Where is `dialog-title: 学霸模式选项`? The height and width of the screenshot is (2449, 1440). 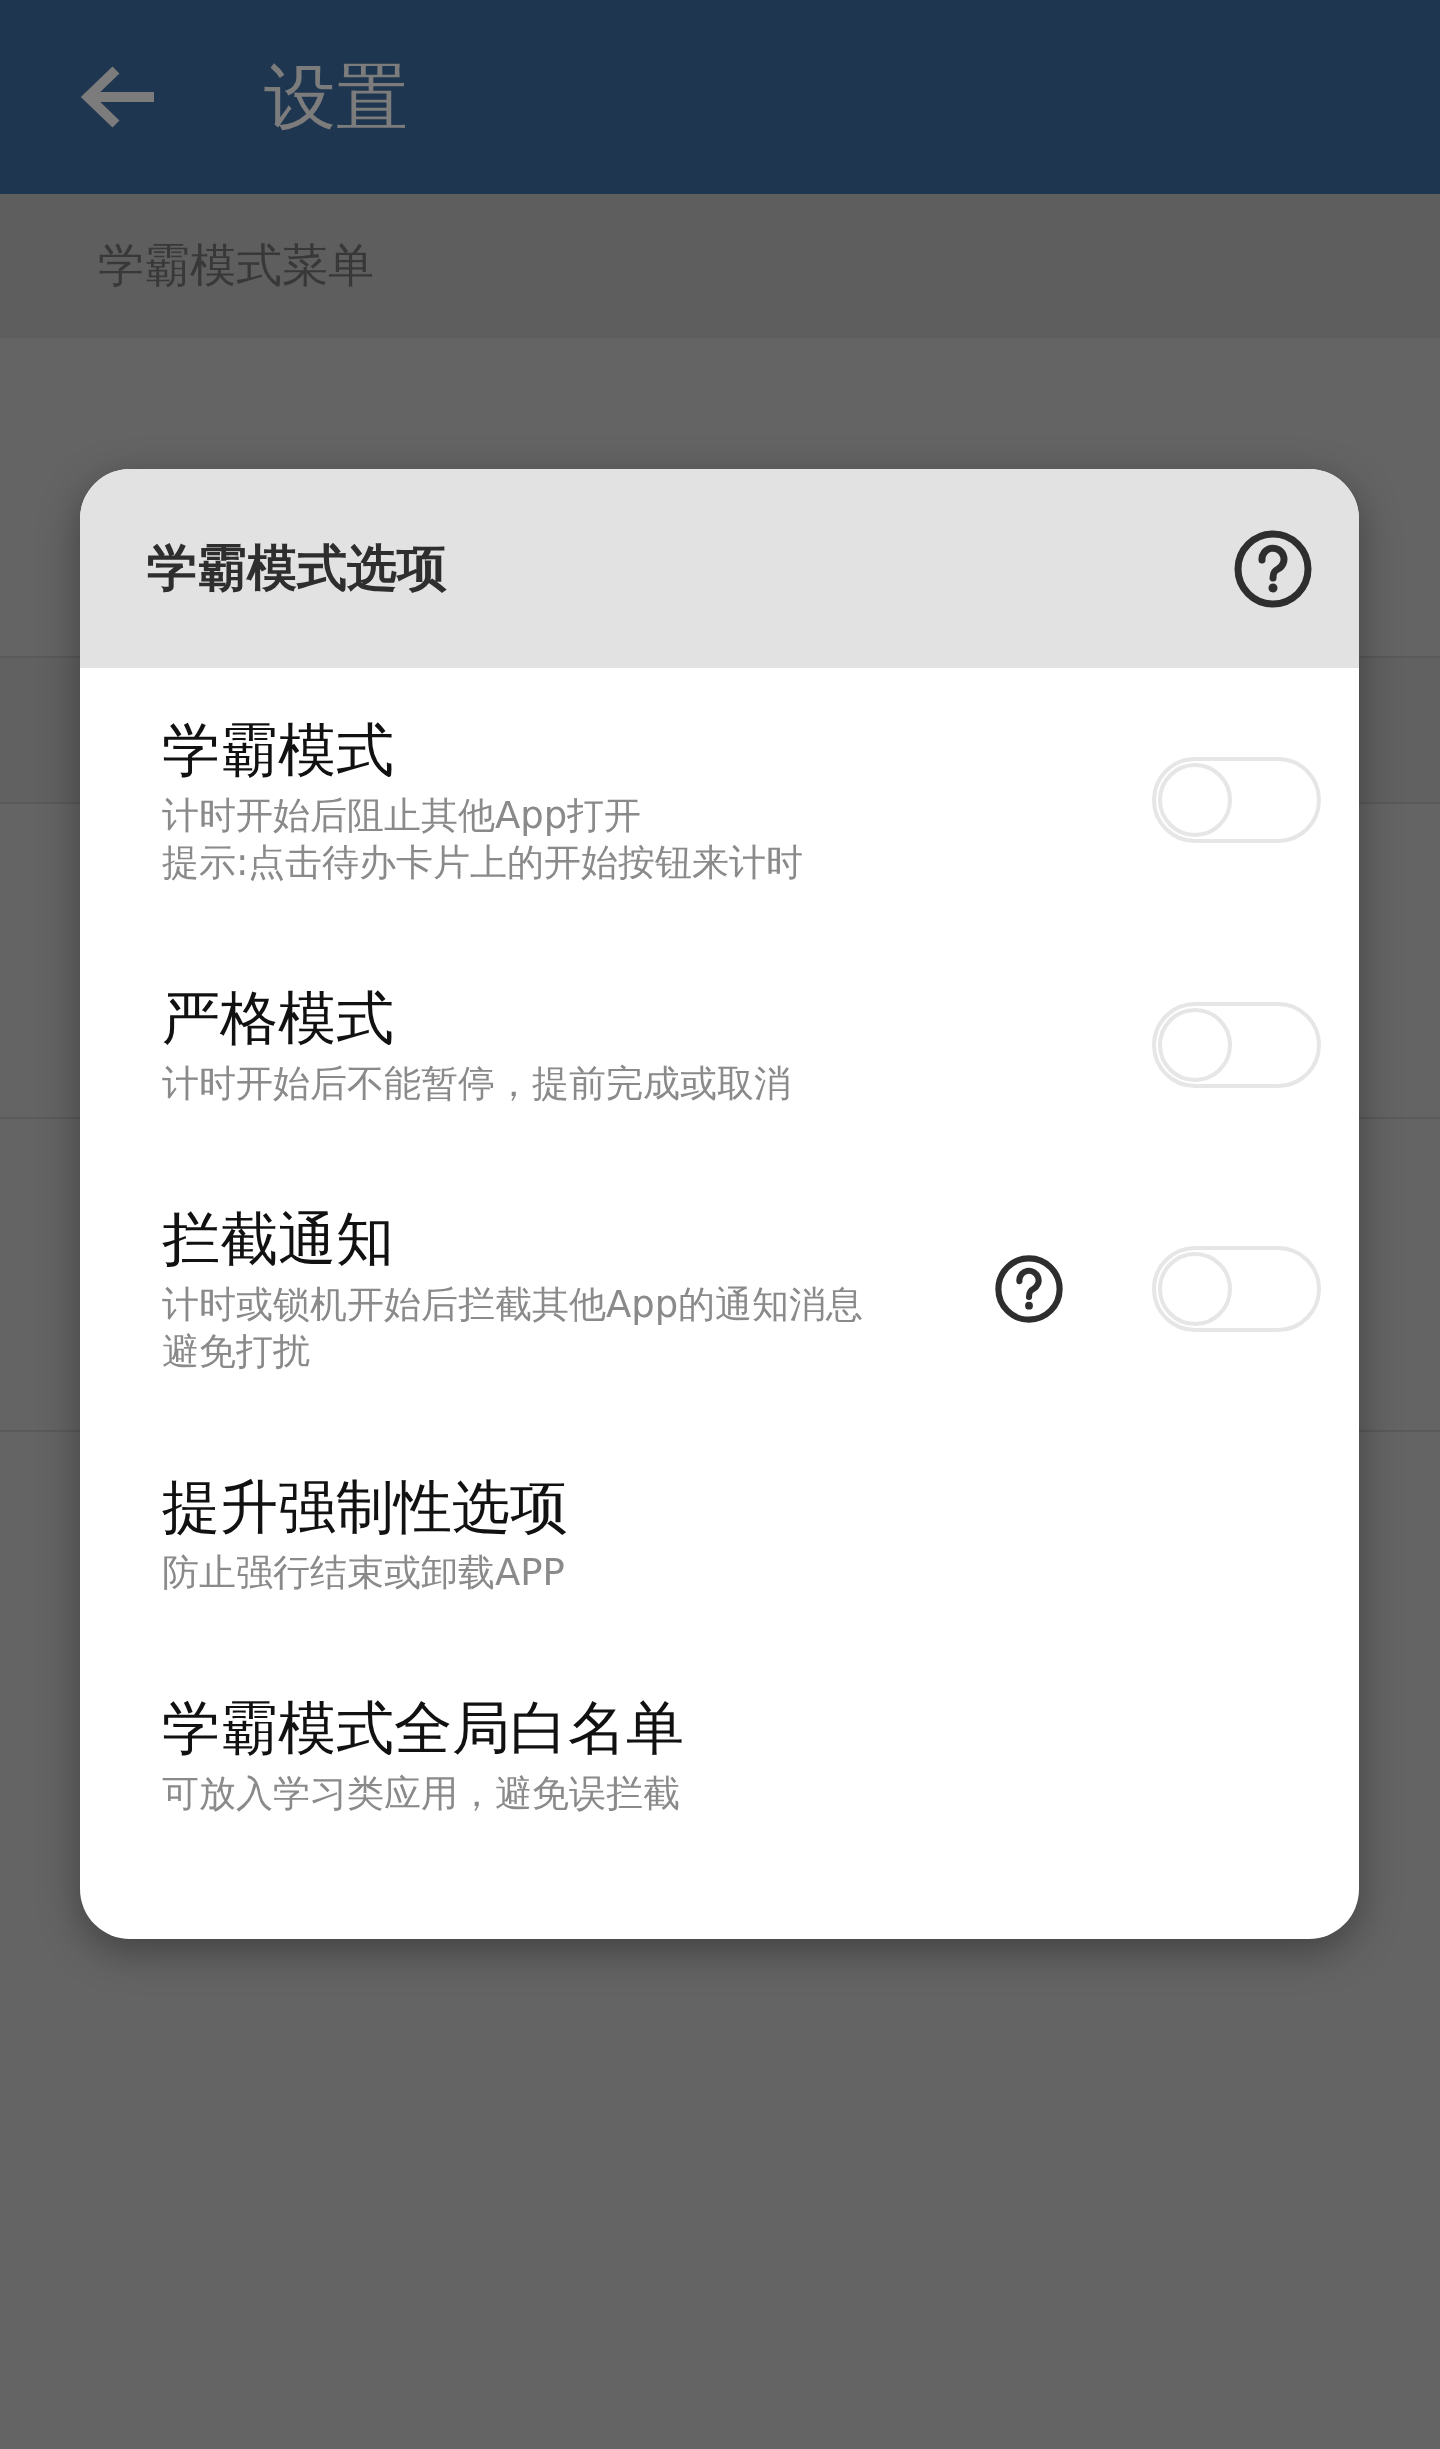
dialog-title: 学霸模式选项 is located at coordinates (297, 568).